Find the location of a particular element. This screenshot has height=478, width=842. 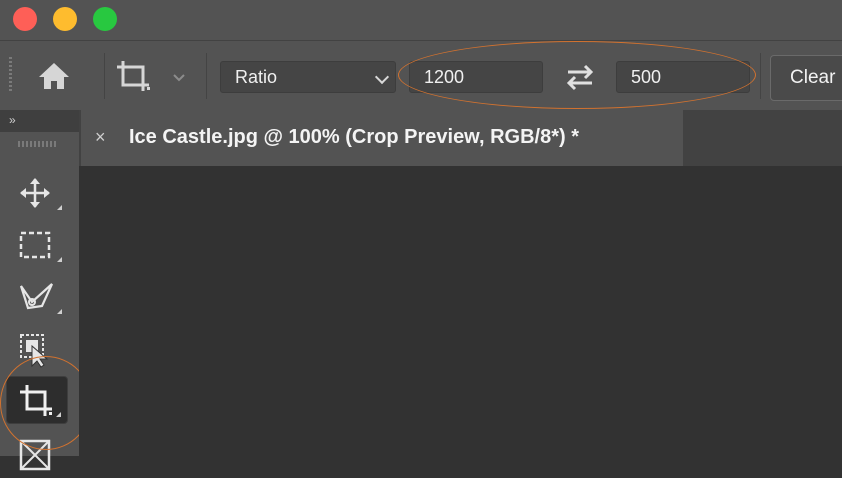

crop-tool is located at coordinates (37, 400).